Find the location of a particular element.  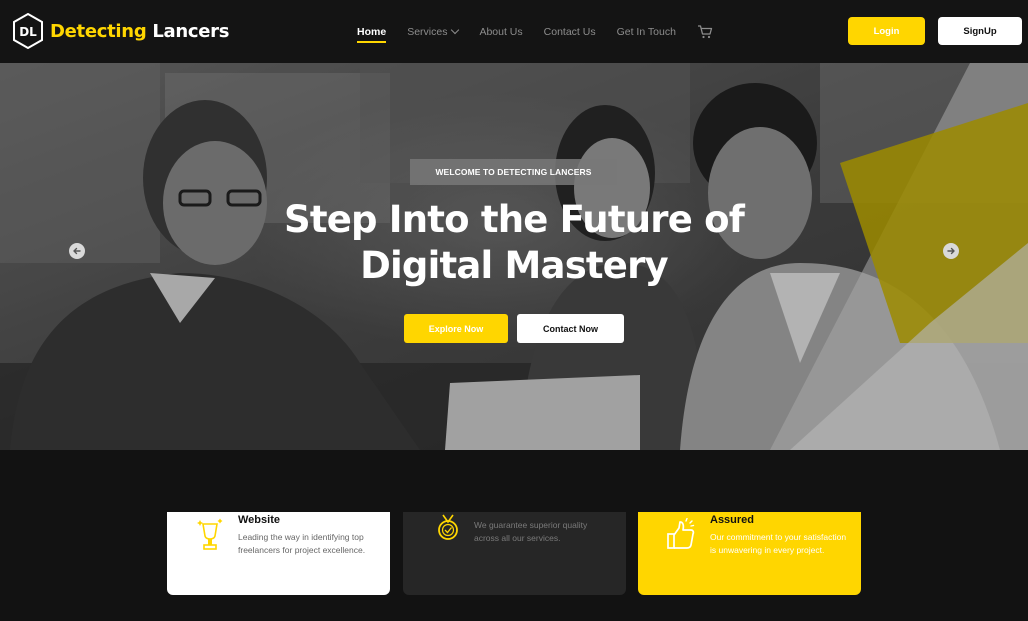

medal-icon is located at coordinates (448, 527).